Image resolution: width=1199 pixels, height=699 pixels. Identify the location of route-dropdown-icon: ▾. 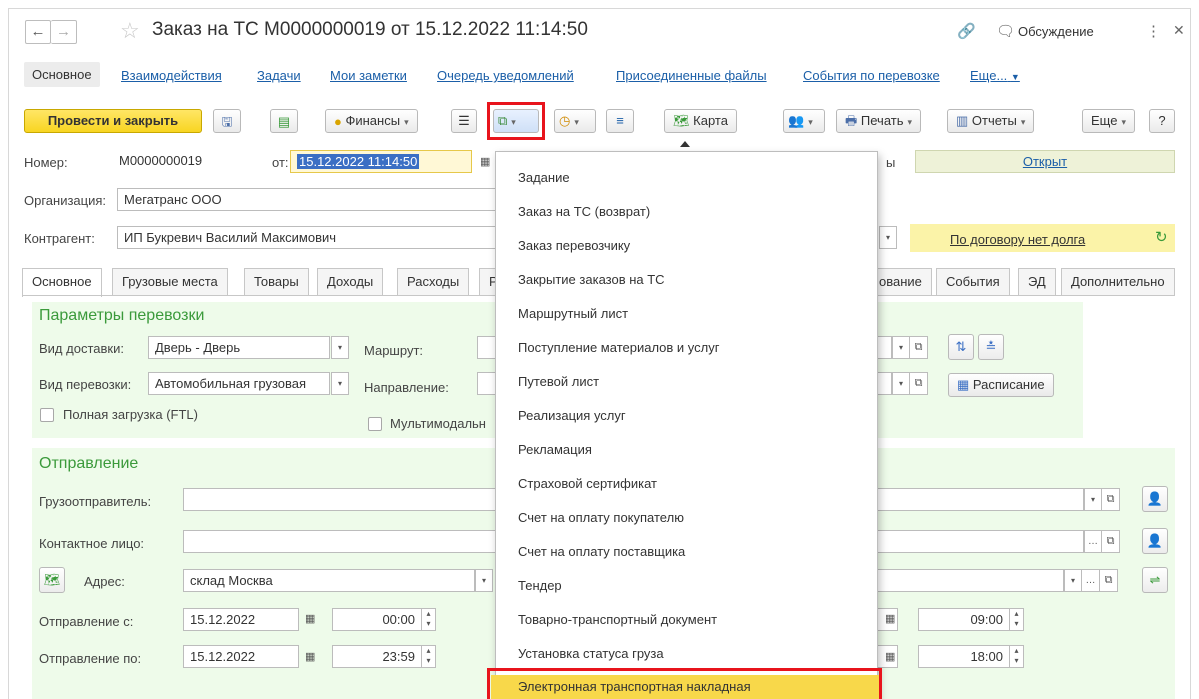
(901, 347).